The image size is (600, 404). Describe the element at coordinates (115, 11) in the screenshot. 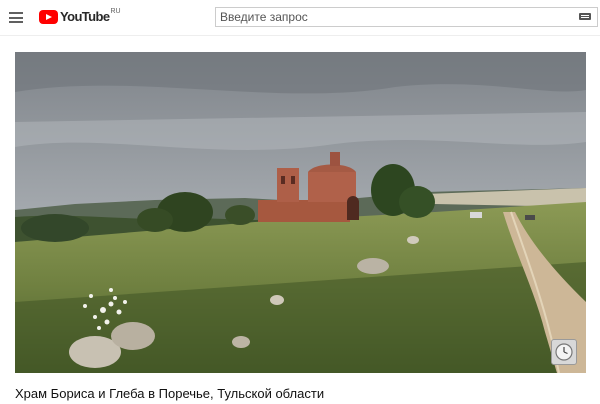

I see `logo-region: RU` at that location.